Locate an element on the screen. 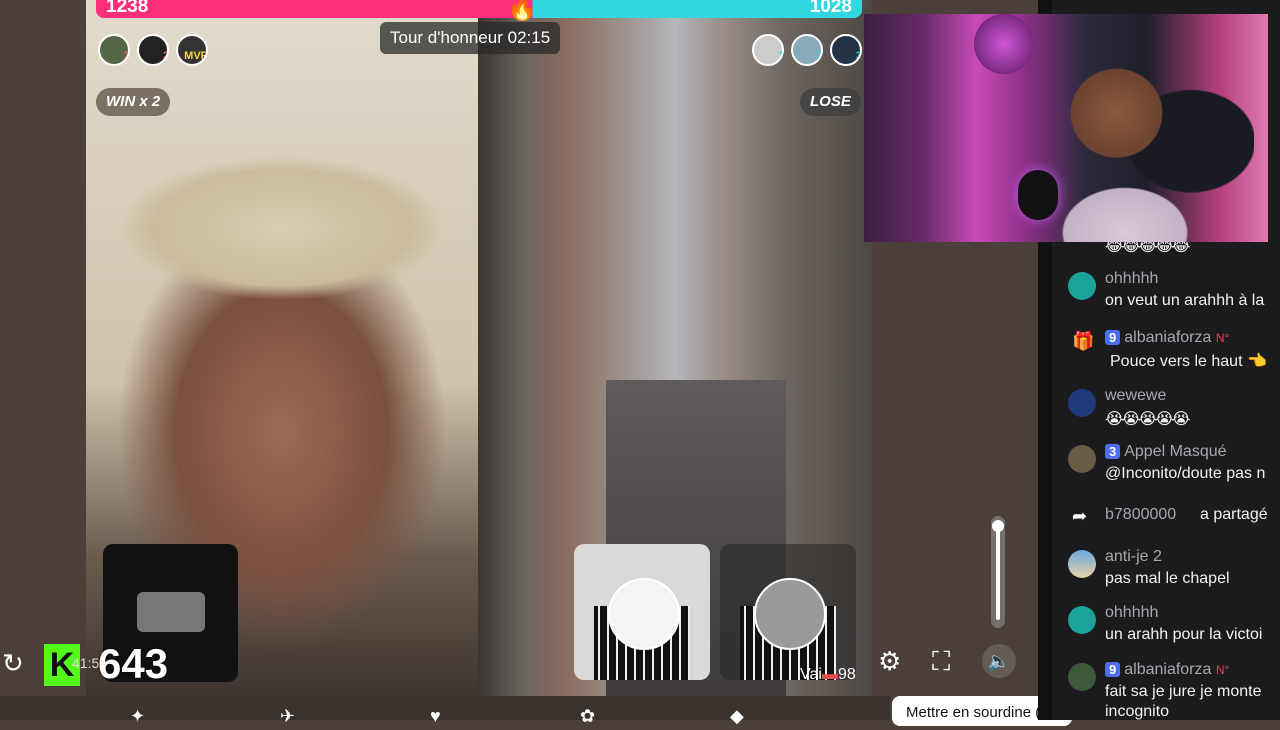 The height and width of the screenshot is (730, 1280). gift-icon: ✿ is located at coordinates (587, 716).